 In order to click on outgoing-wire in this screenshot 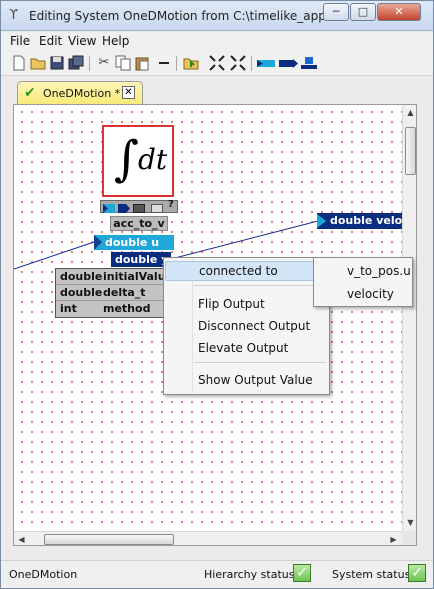, I will do `click(244, 240)`.